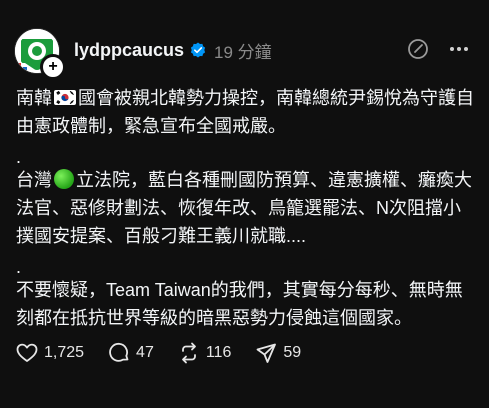 This screenshot has width=489, height=408. I want to click on post-paragraph-1: 南韓 國會被親北韓勢力操控，南韓總統尹錫悅為守護自由憲政體制，緊急宣布全國戒嚴。, so click(247, 112).